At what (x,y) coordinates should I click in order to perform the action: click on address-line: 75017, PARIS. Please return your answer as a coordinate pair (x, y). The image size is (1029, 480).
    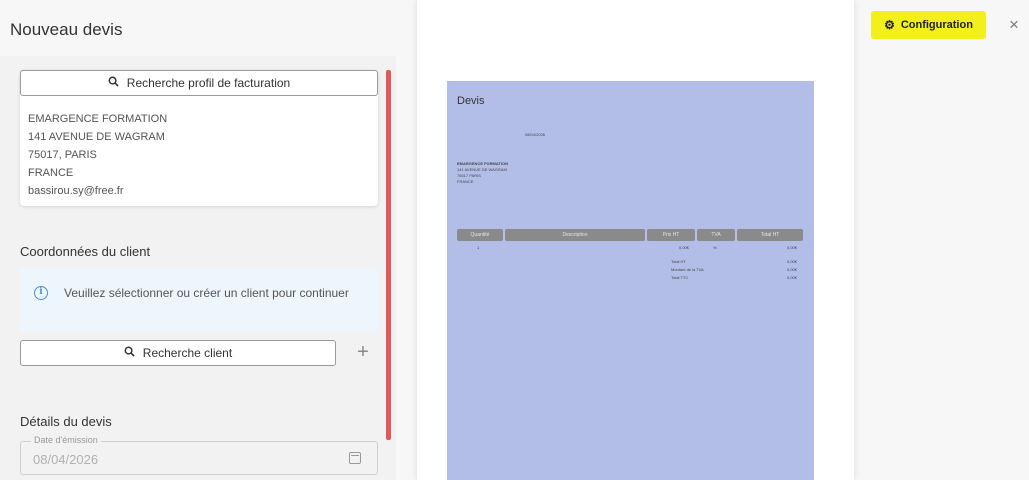
    Looking at the image, I should click on (62, 155).